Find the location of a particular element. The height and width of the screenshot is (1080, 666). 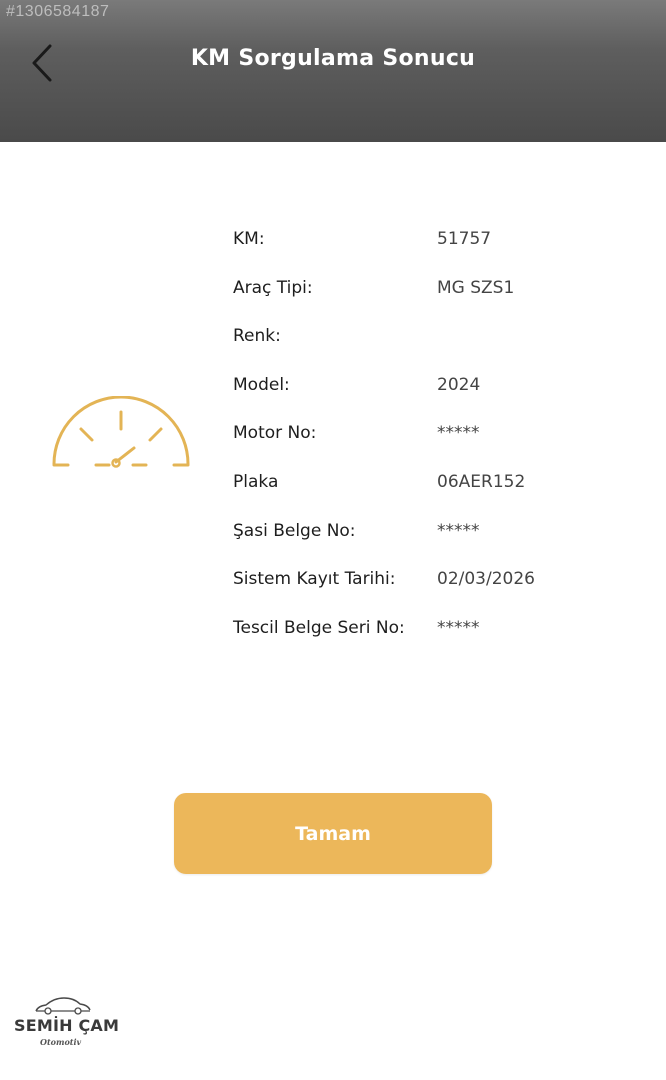

label-vehicle-type: Araç Tipi: is located at coordinates (273, 287).